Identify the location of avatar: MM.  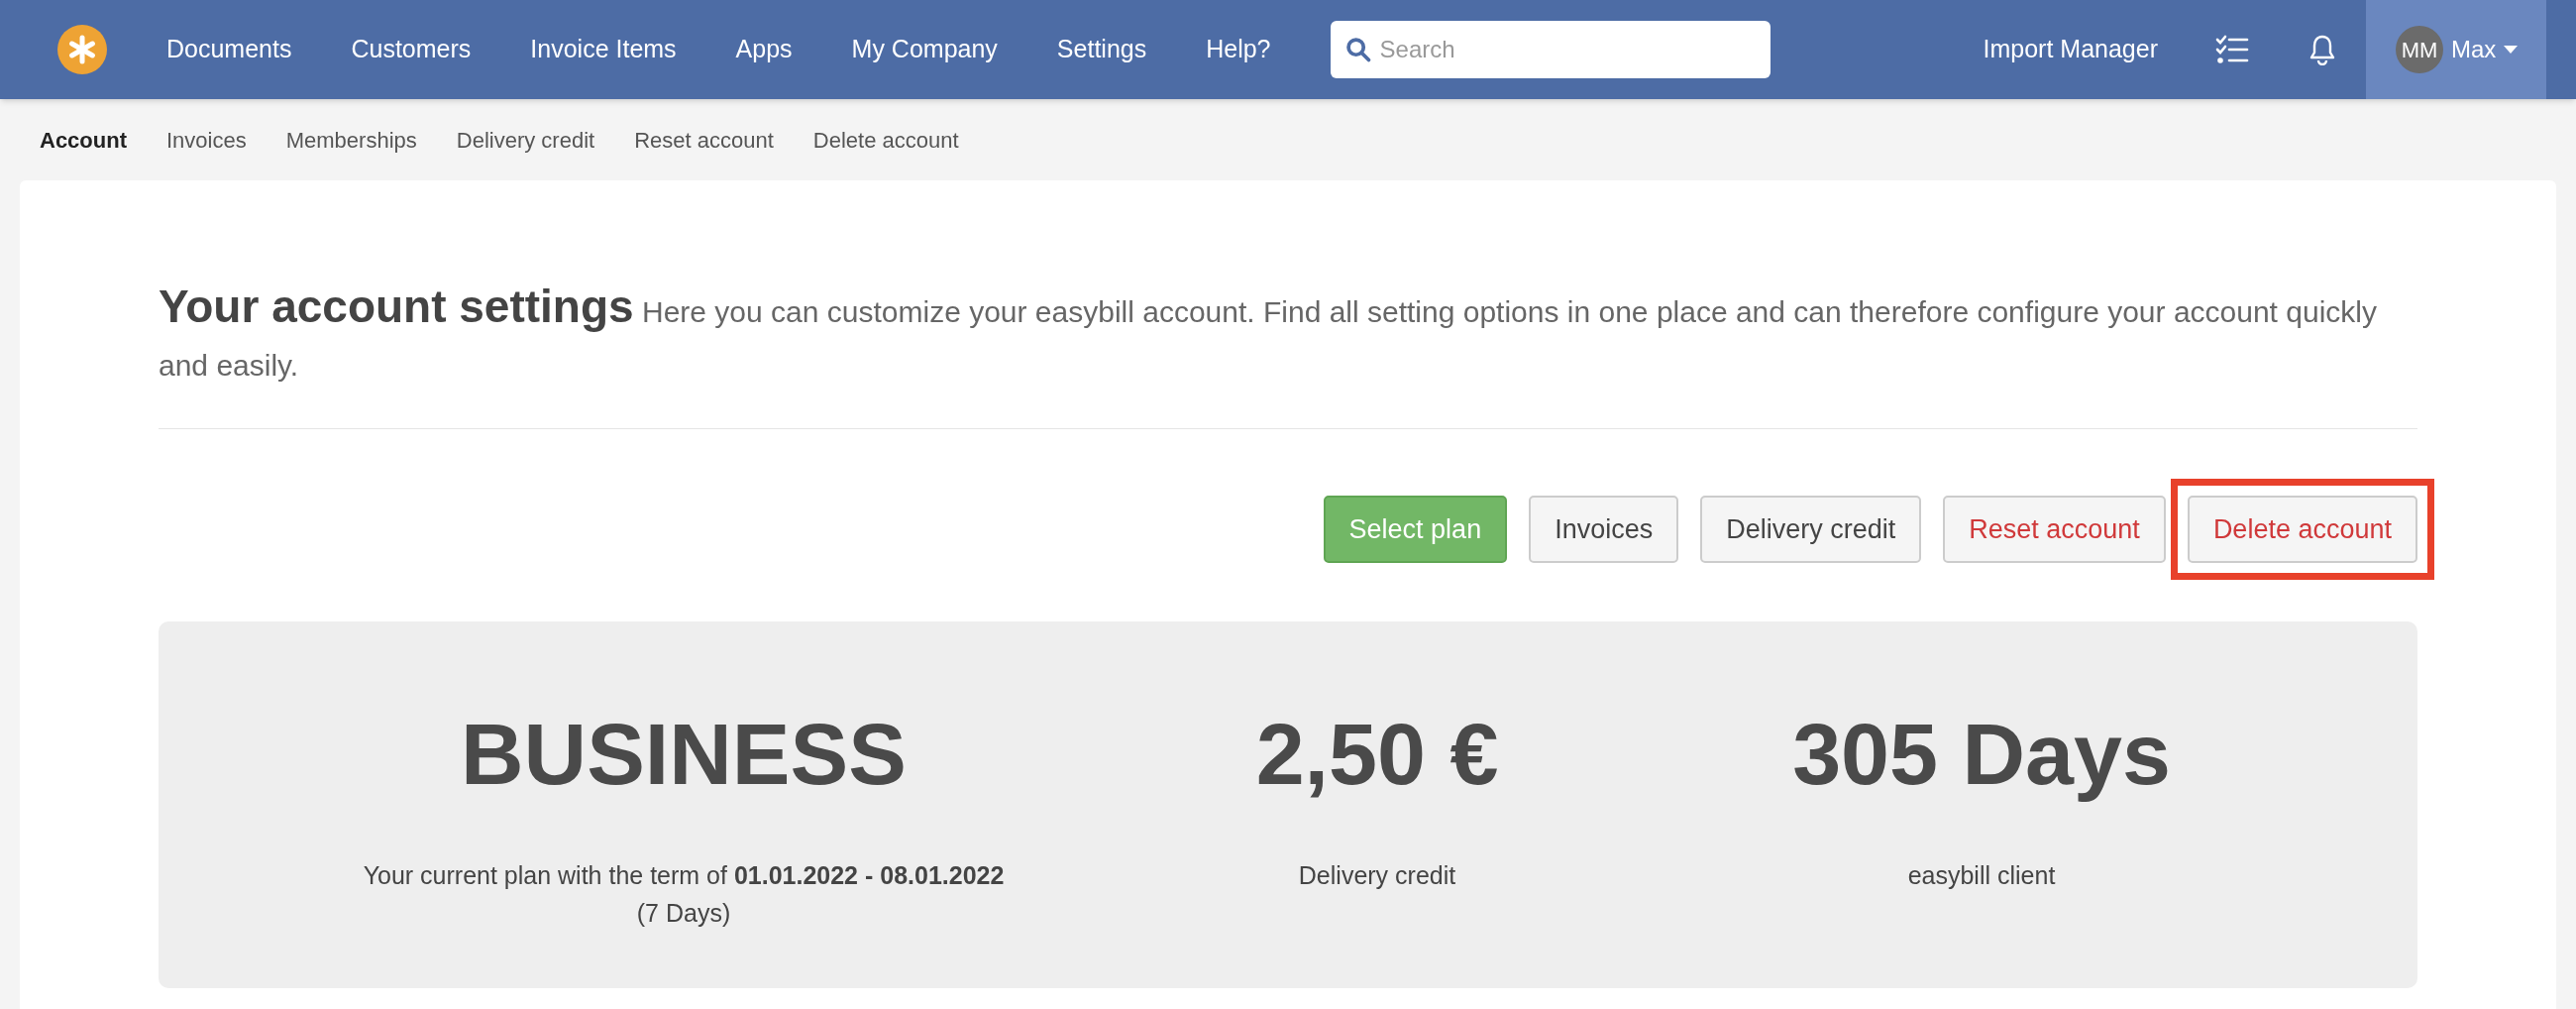
(2419, 50).